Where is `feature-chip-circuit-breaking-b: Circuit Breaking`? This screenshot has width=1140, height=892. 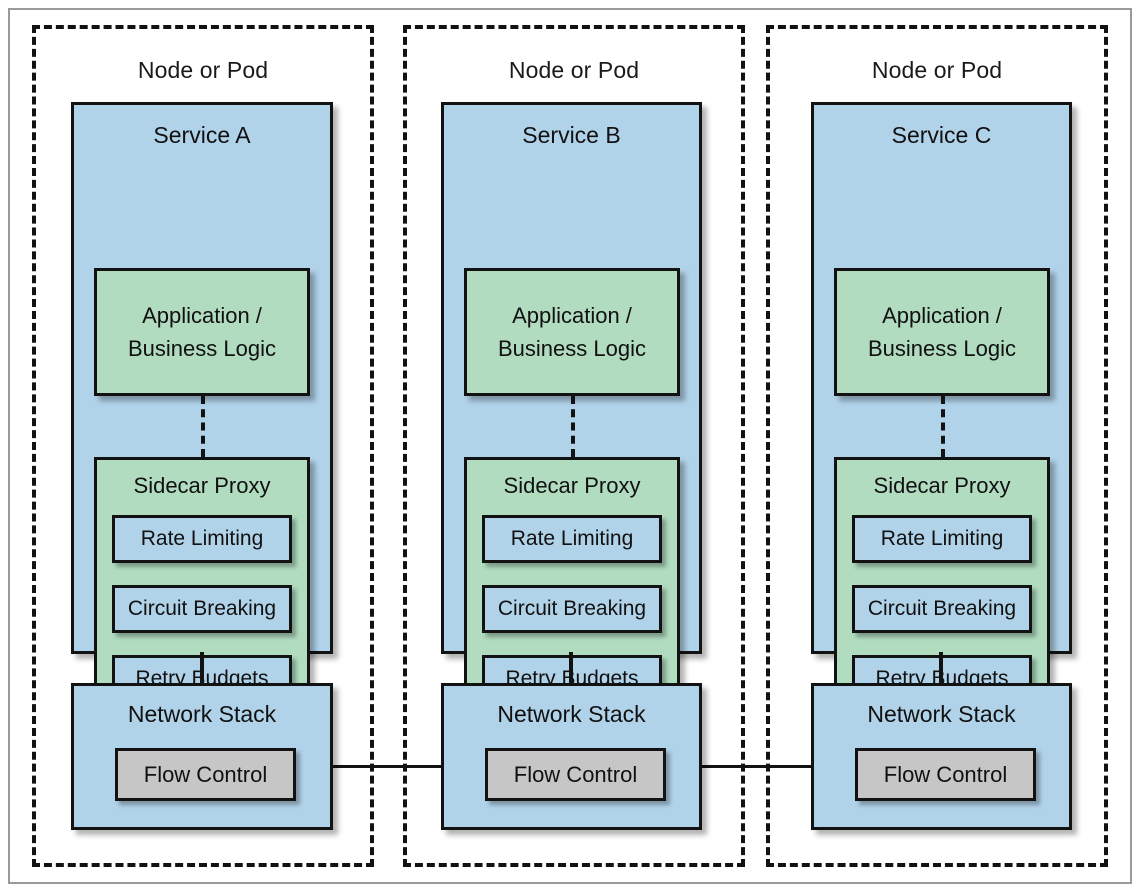 feature-chip-circuit-breaking-b: Circuit Breaking is located at coordinates (572, 609).